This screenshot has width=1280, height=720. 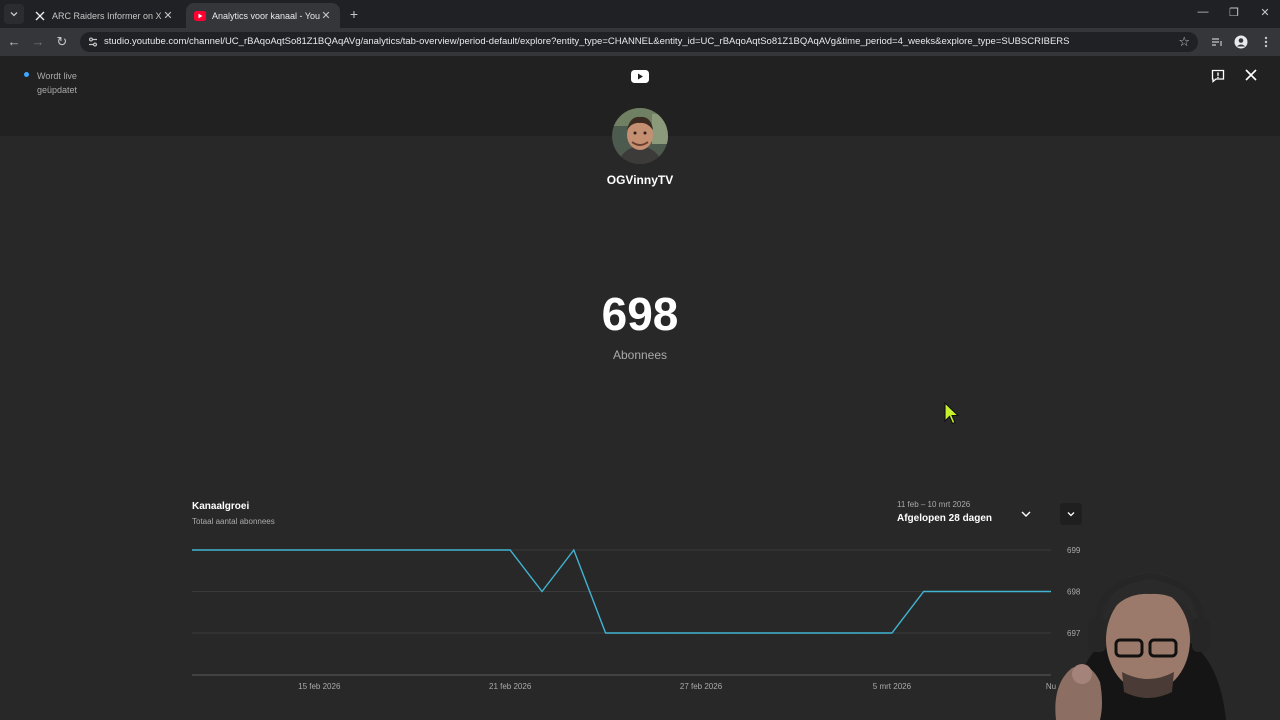 I want to click on x-tick-label: 21 feb 2026, so click(x=510, y=686).